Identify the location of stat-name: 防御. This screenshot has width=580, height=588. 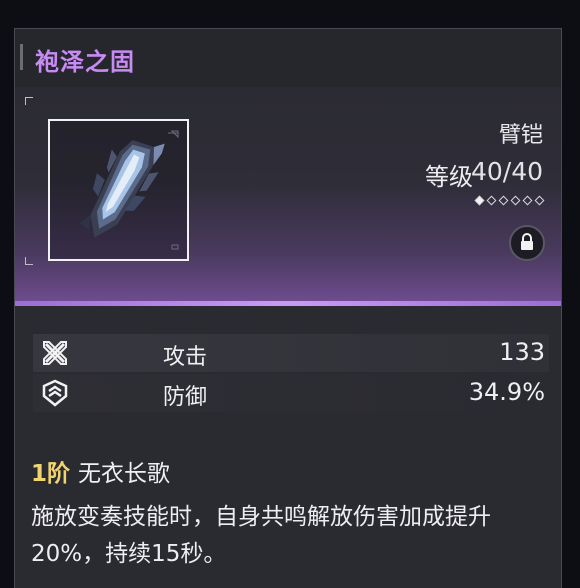
(185, 397).